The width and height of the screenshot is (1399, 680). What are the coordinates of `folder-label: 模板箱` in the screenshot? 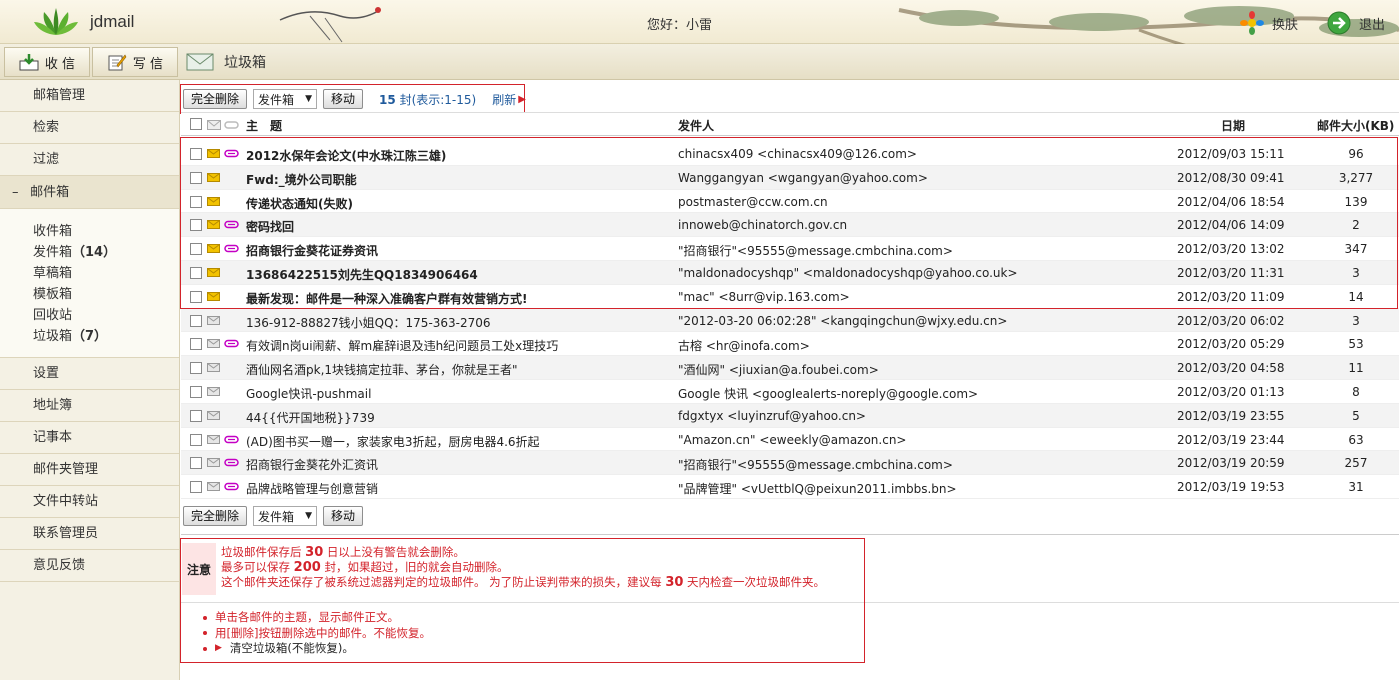 It's located at (53, 294).